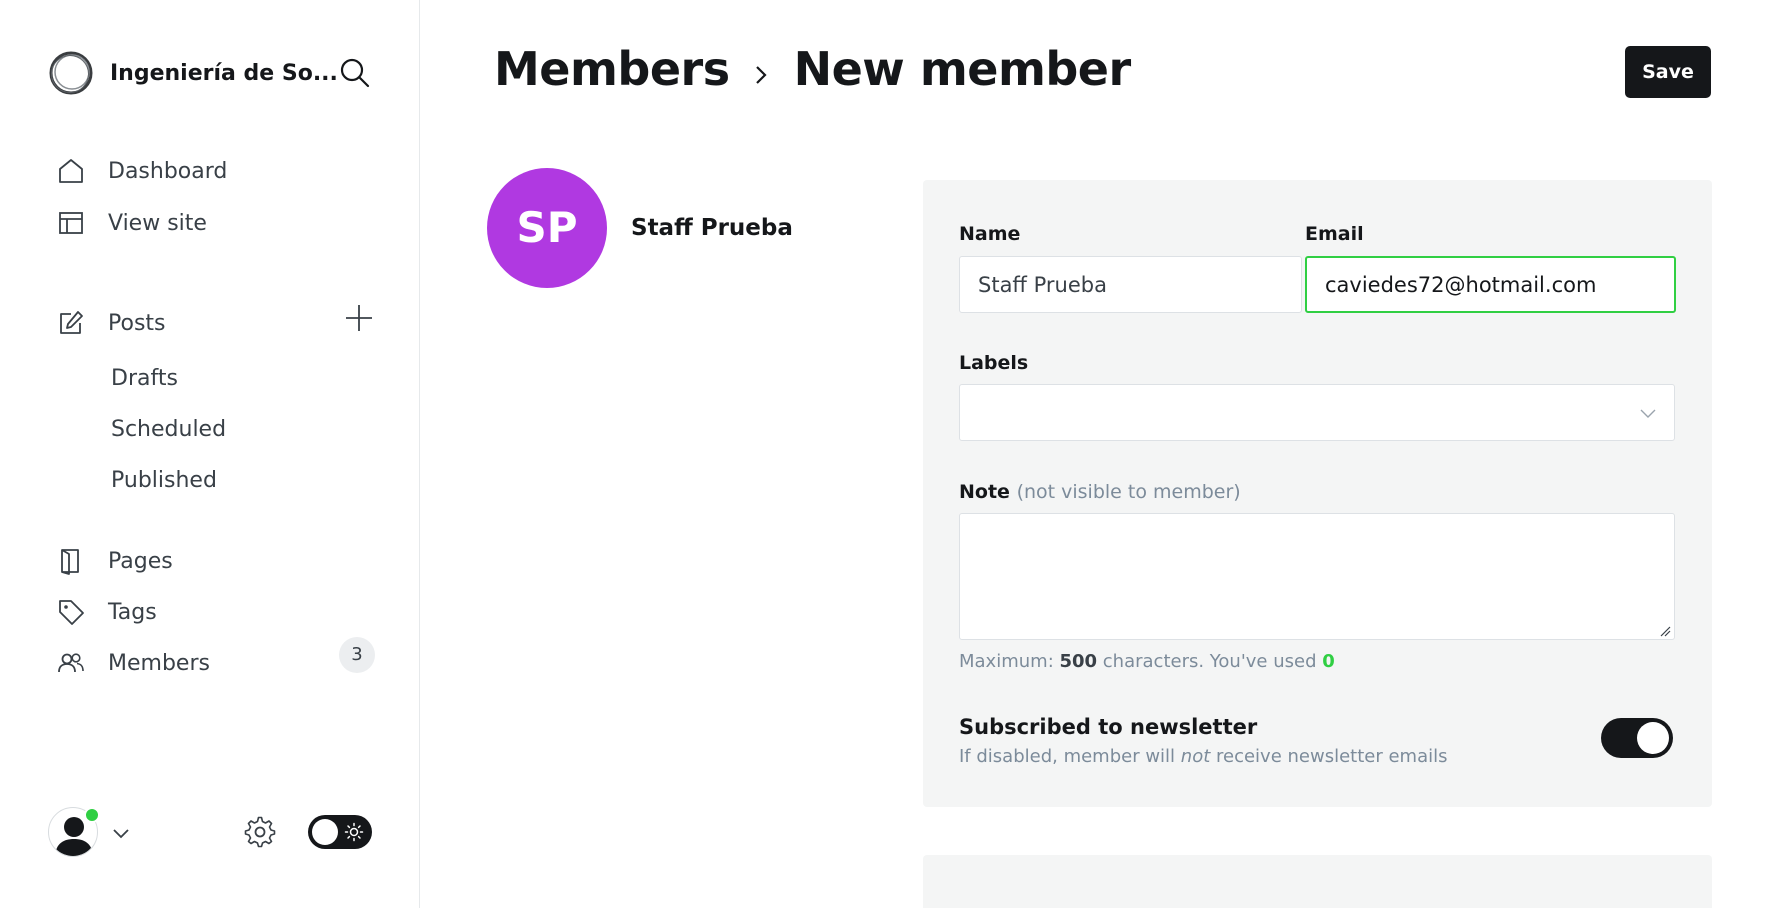 The height and width of the screenshot is (908, 1779). Describe the element at coordinates (260, 832) in the screenshot. I see `gear-icon` at that location.